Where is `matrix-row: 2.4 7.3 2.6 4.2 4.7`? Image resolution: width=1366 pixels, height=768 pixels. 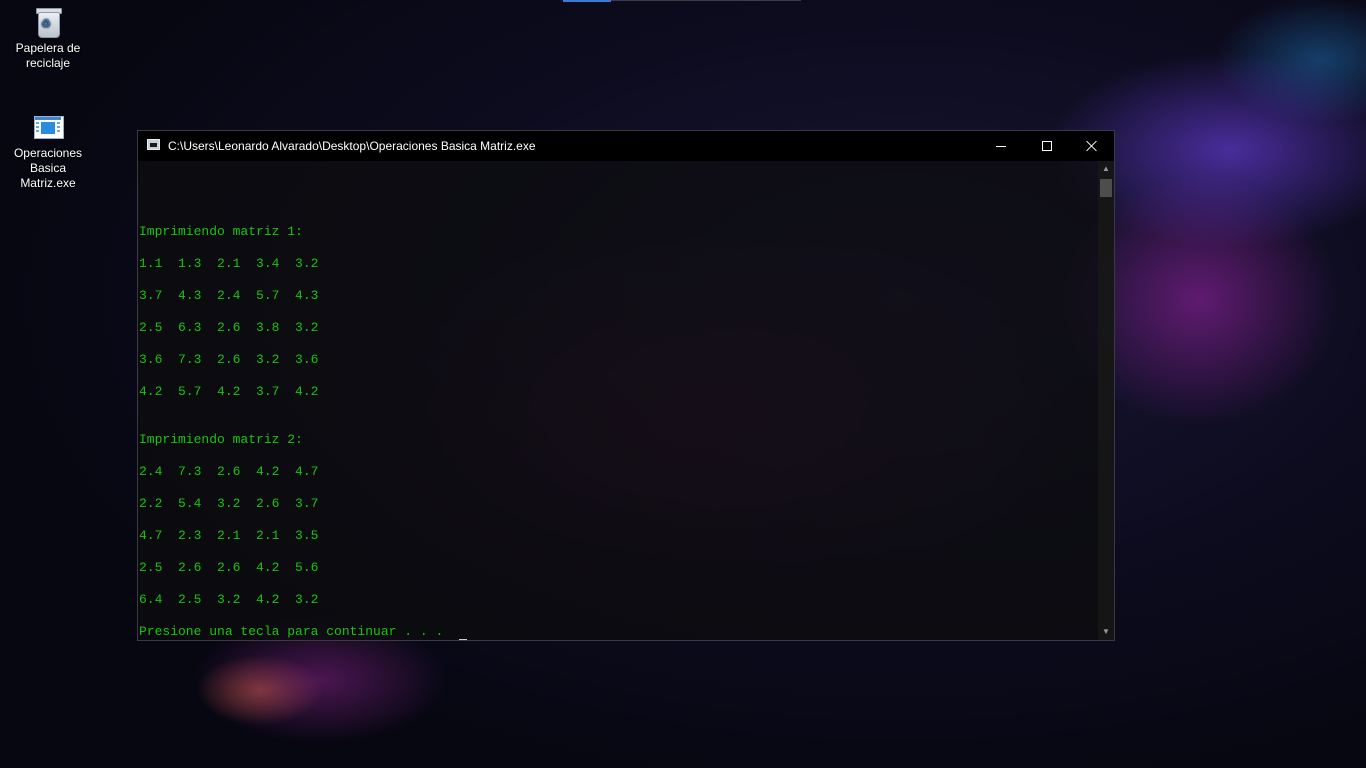 matrix-row: 2.4 7.3 2.6 4.2 4.7 is located at coordinates (229, 471).